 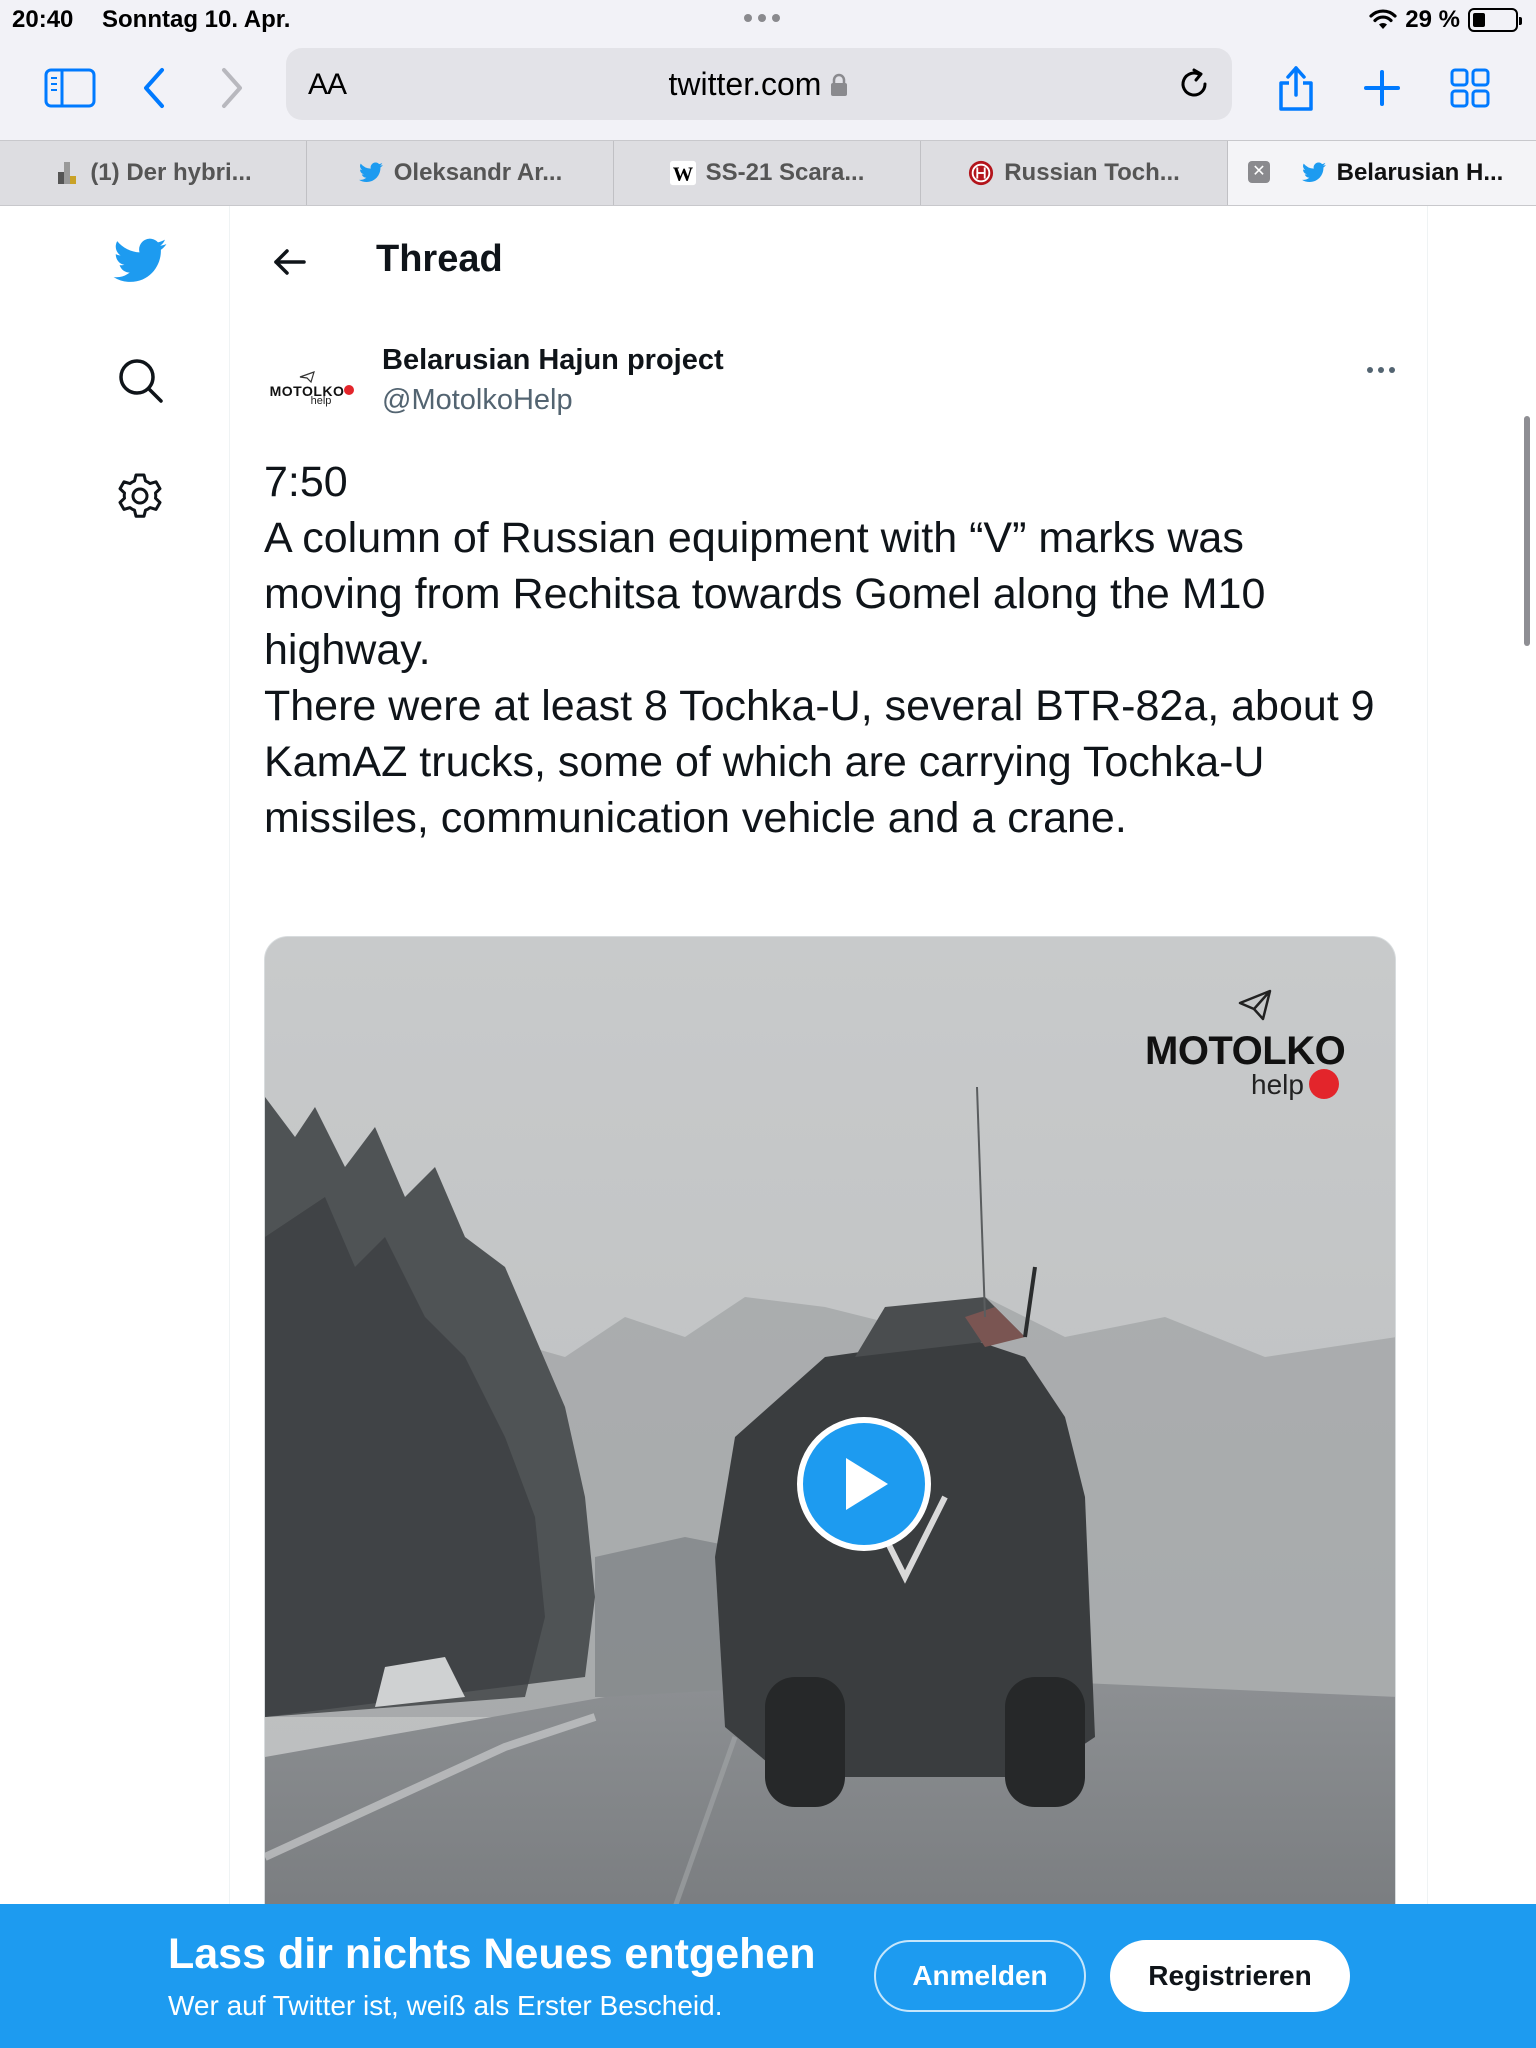 I want to click on status-date: Sonntag 10. Apr., so click(x=196, y=19).